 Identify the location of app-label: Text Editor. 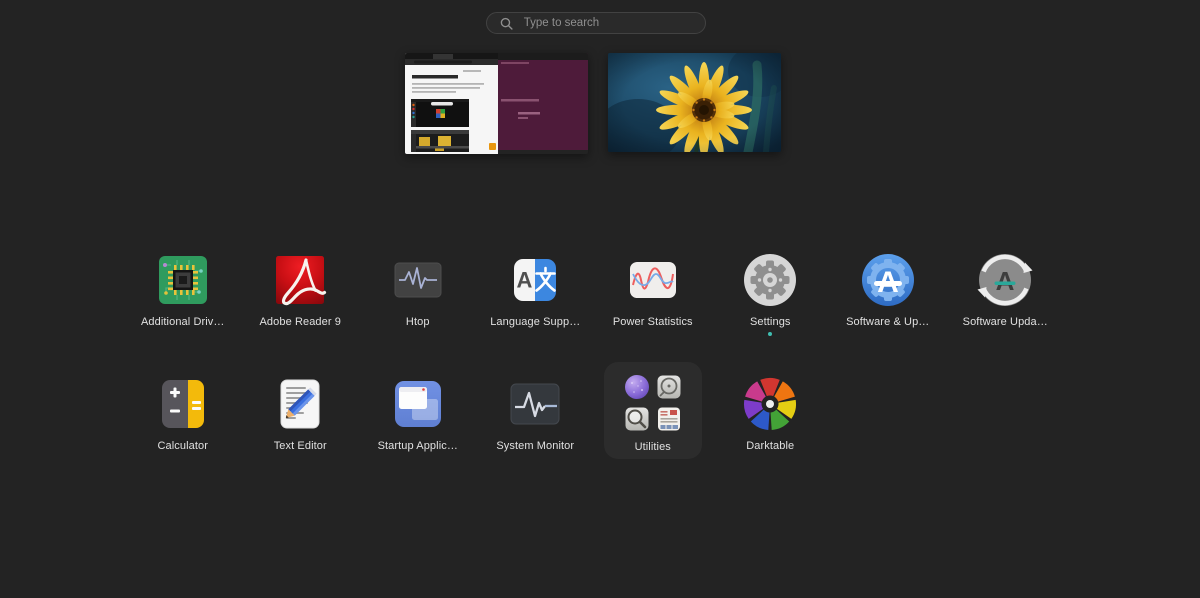
(300, 446).